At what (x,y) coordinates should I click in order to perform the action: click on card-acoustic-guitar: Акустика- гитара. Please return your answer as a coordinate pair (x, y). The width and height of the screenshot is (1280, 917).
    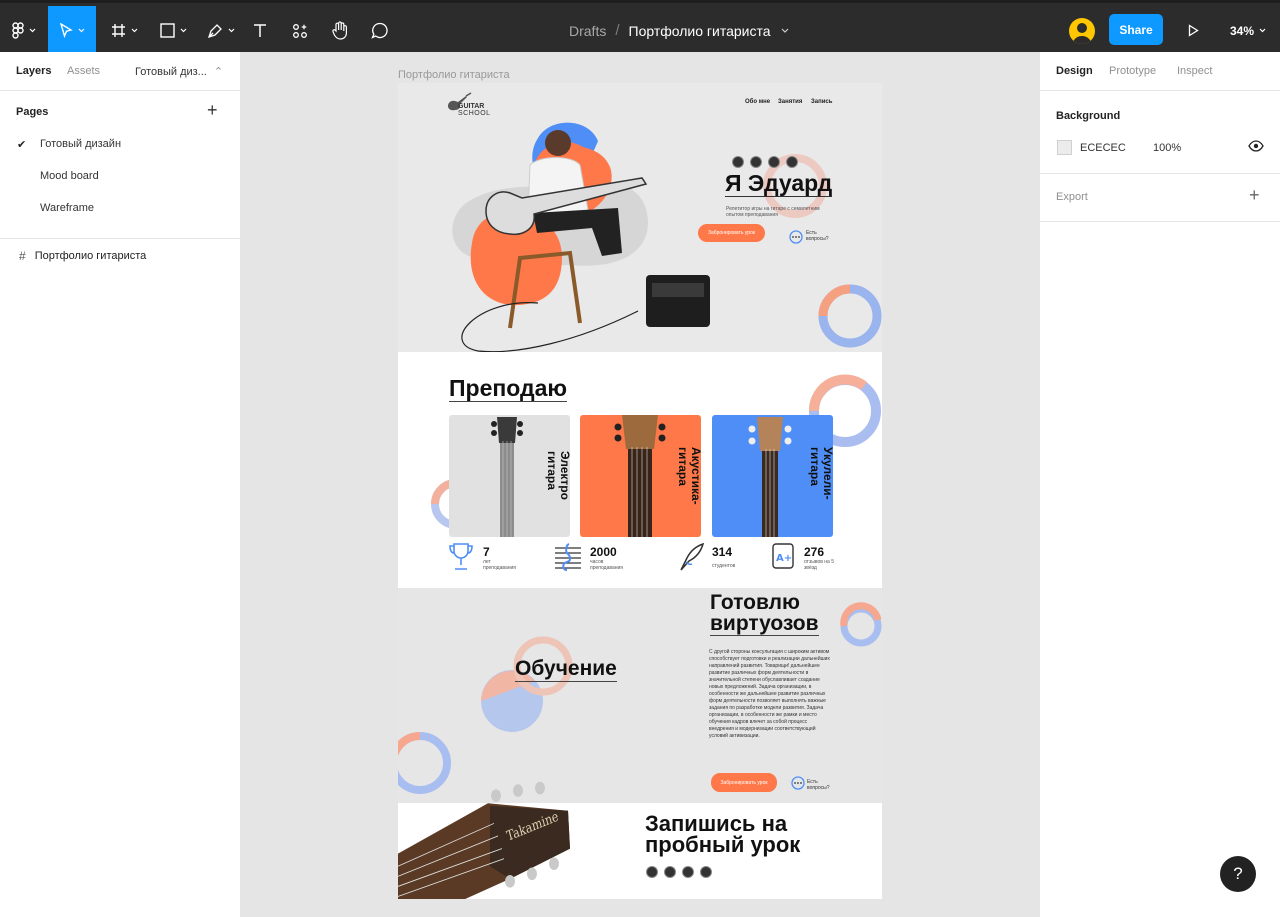
    Looking at the image, I should click on (640, 476).